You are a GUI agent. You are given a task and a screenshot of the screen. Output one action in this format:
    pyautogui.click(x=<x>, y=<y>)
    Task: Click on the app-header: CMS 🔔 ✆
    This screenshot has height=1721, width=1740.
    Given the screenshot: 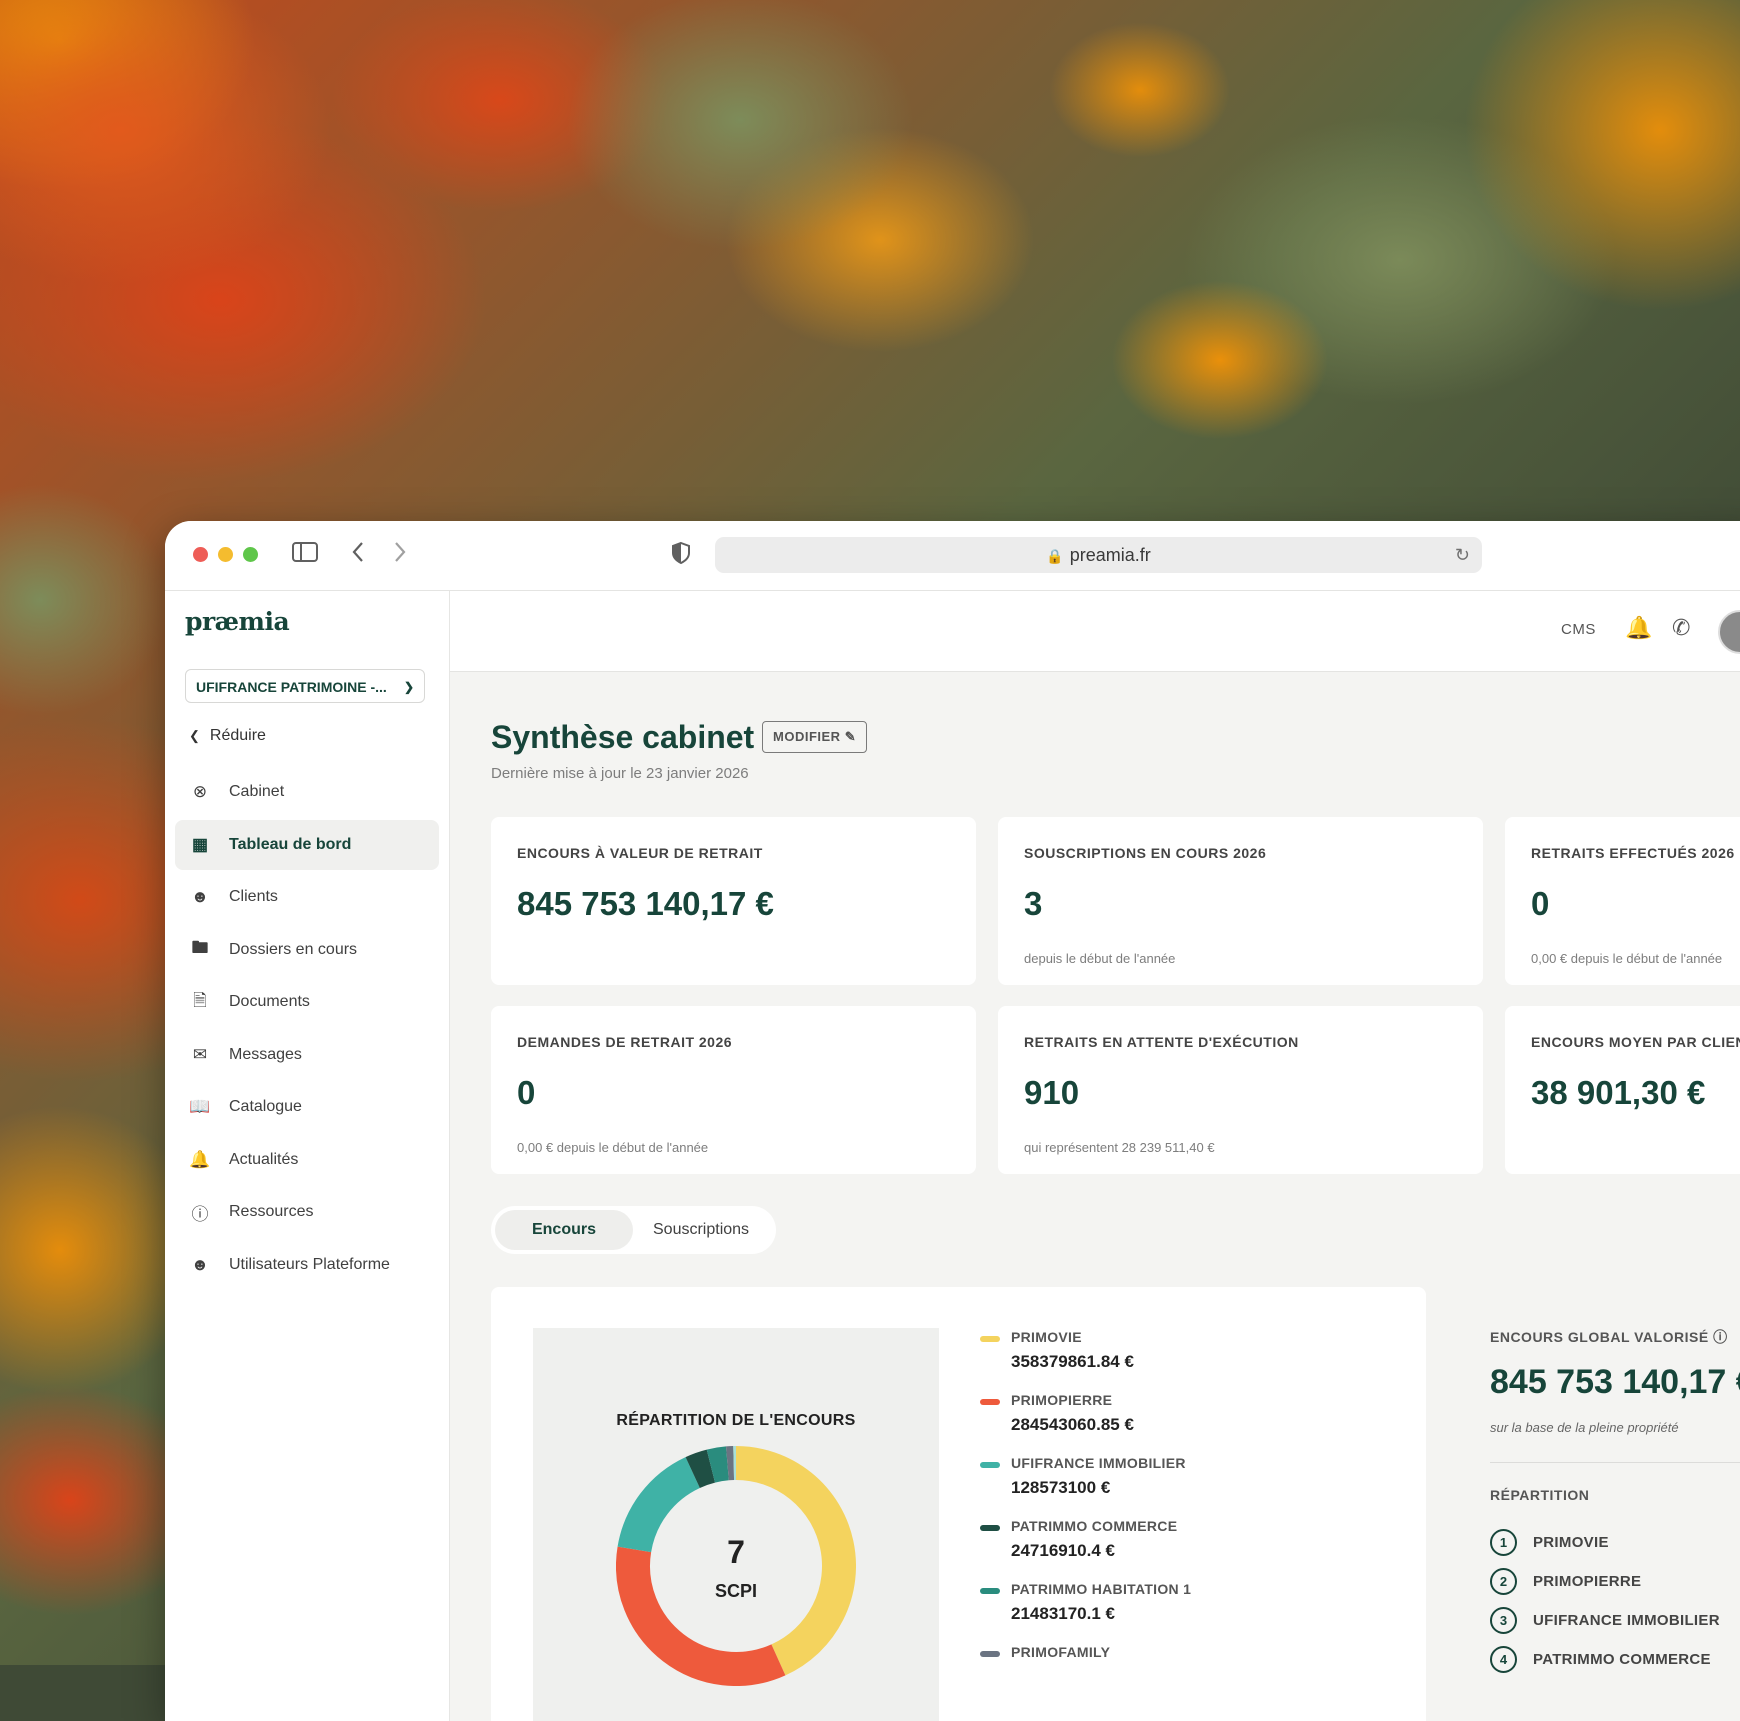 What is the action you would take?
    pyautogui.click(x=1095, y=631)
    